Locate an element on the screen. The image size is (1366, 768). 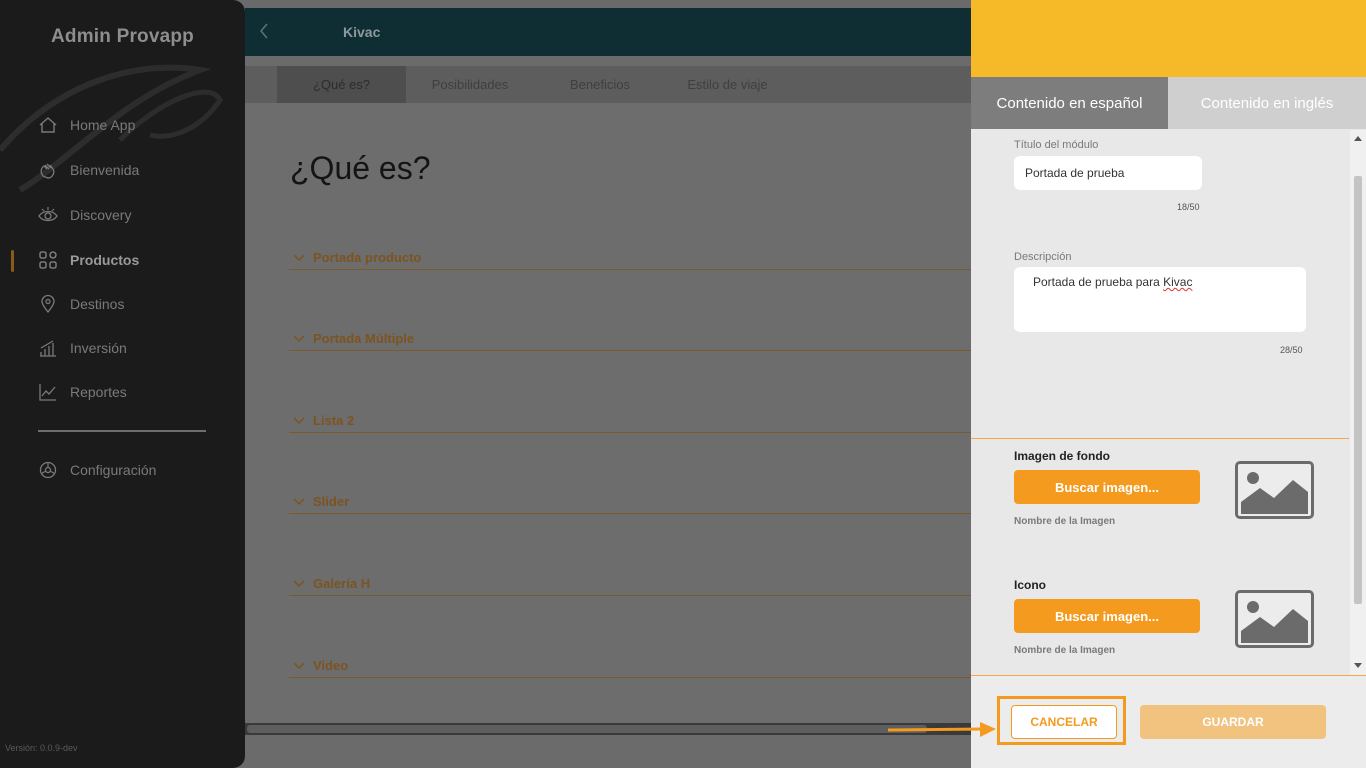
sidebar-item-label: Destinos is located at coordinates (97, 304).